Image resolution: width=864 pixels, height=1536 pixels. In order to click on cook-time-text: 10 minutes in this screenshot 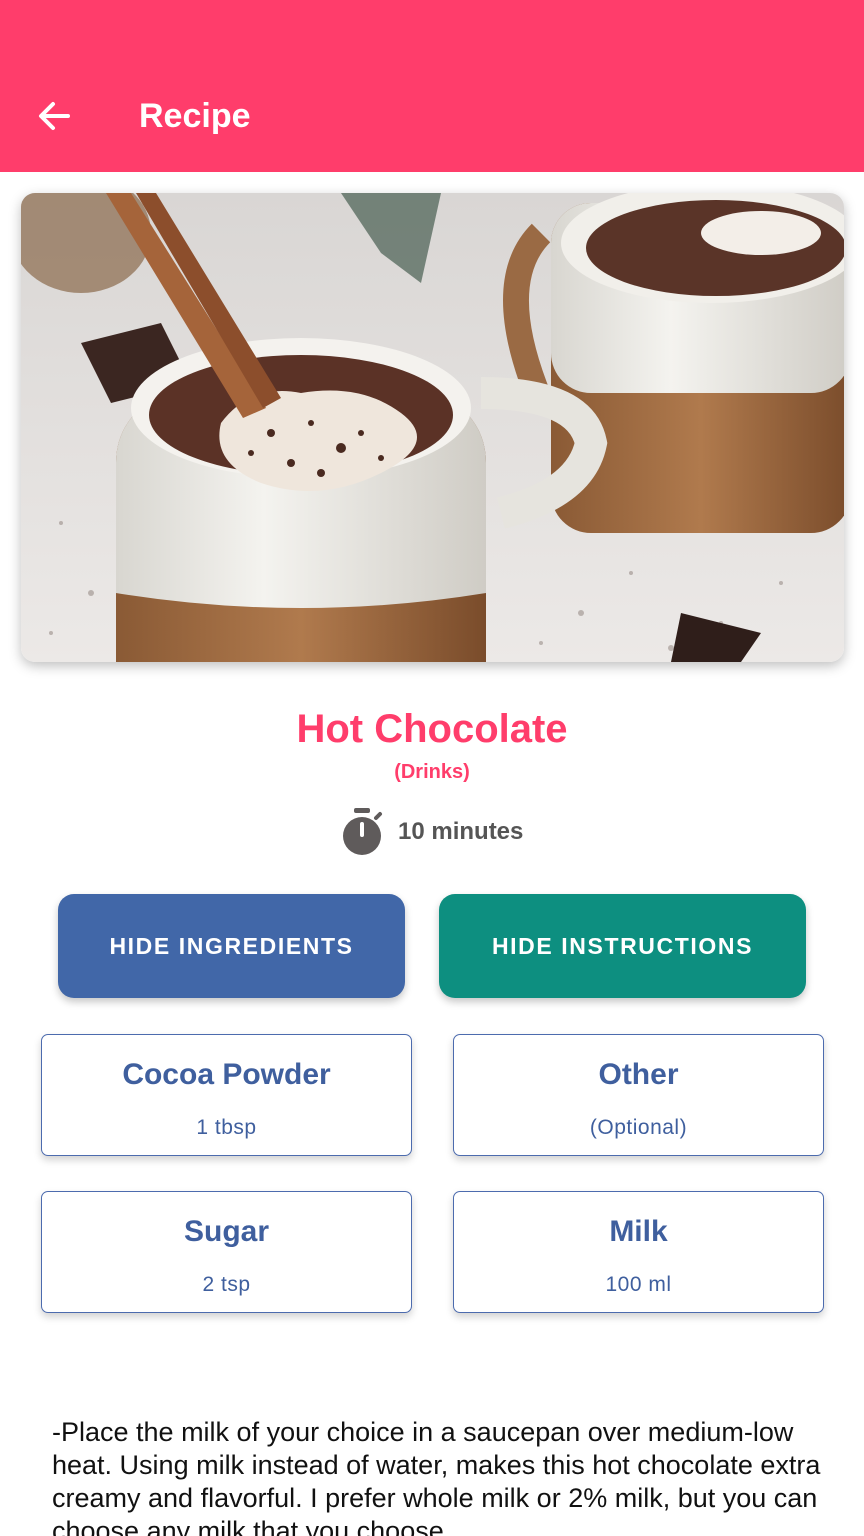, I will do `click(461, 831)`.